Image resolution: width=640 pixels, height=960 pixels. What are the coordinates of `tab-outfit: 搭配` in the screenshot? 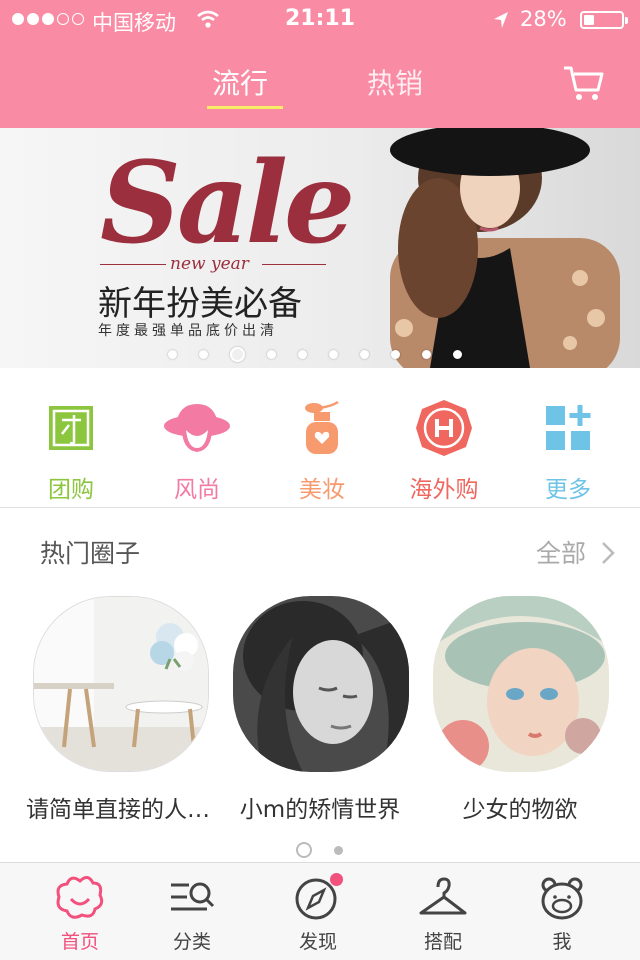 It's located at (443, 914).